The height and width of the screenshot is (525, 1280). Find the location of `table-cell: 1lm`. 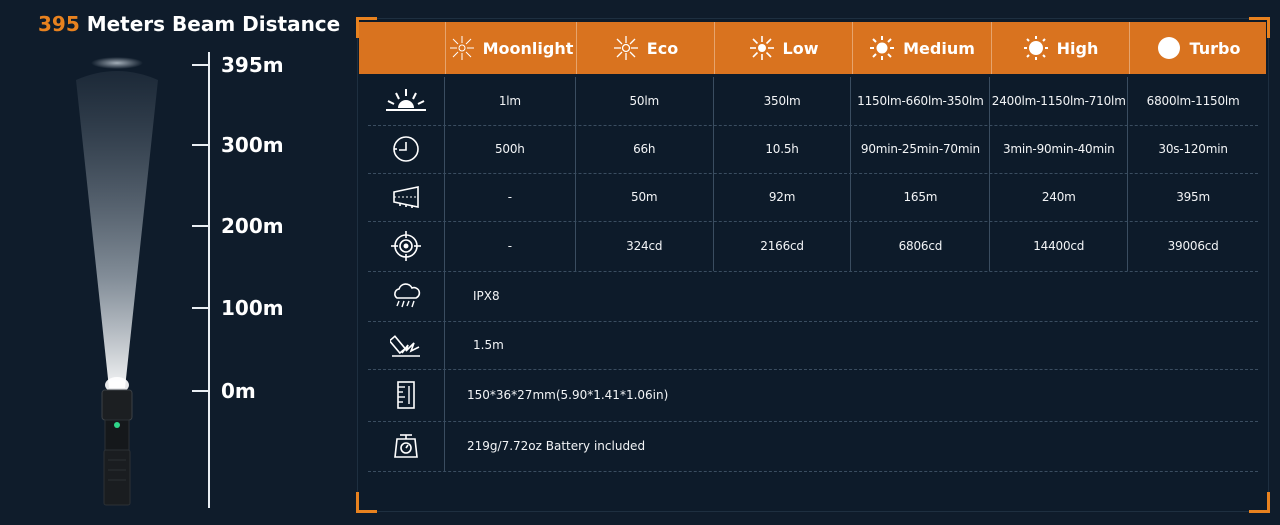

table-cell: 1lm is located at coordinates (510, 101).